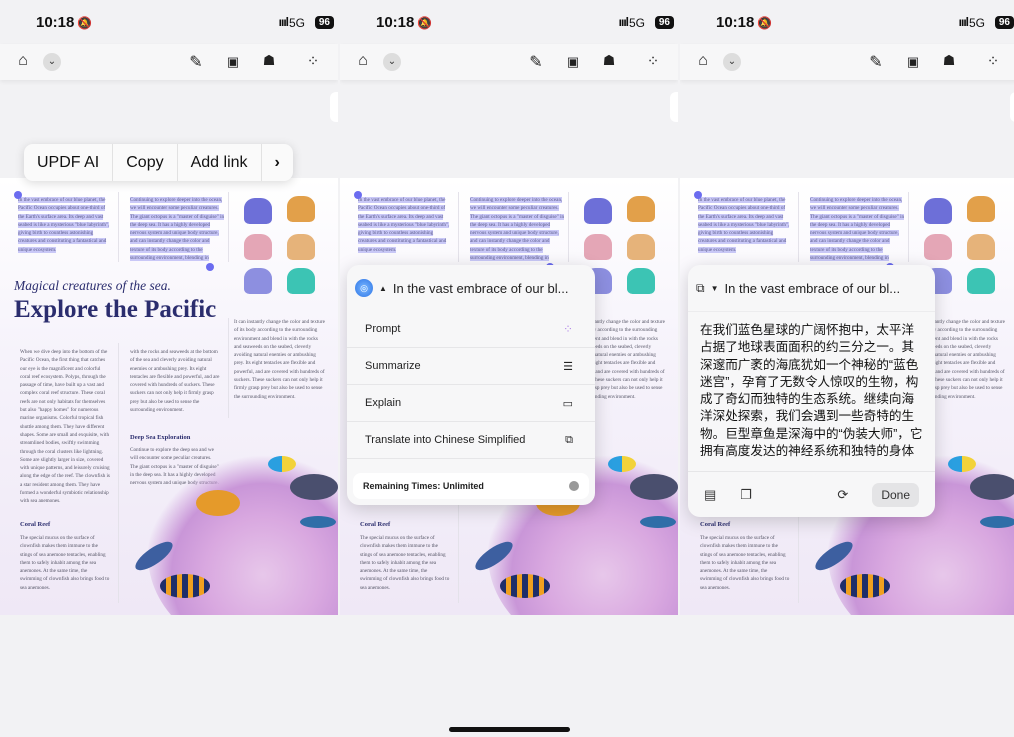 The height and width of the screenshot is (737, 1014). Describe the element at coordinates (895, 494) in the screenshot. I see `done-button: Done` at that location.